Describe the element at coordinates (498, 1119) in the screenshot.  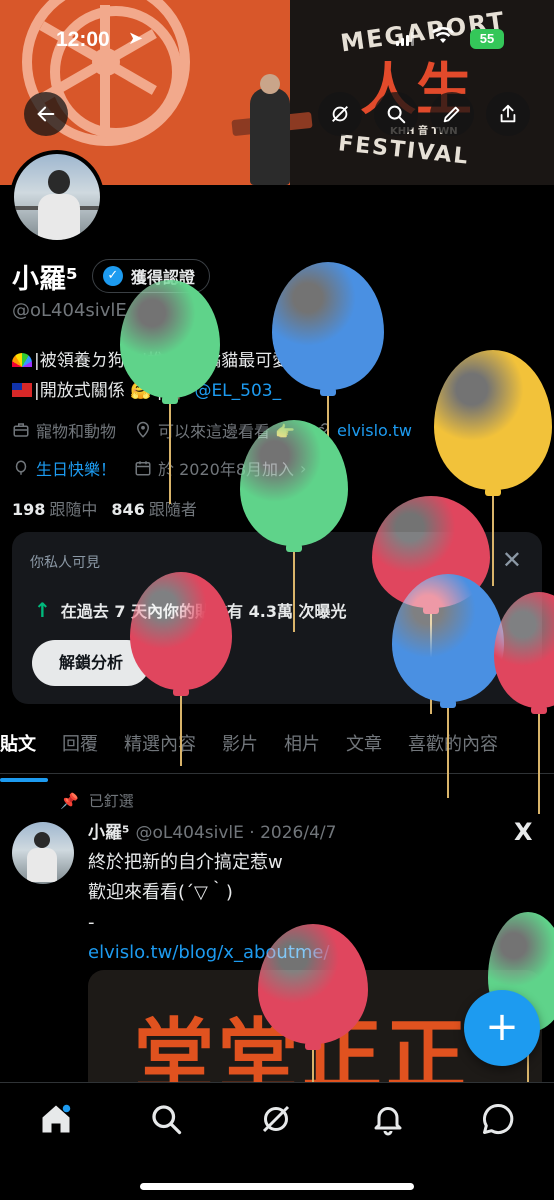
I see `messages-icon` at that location.